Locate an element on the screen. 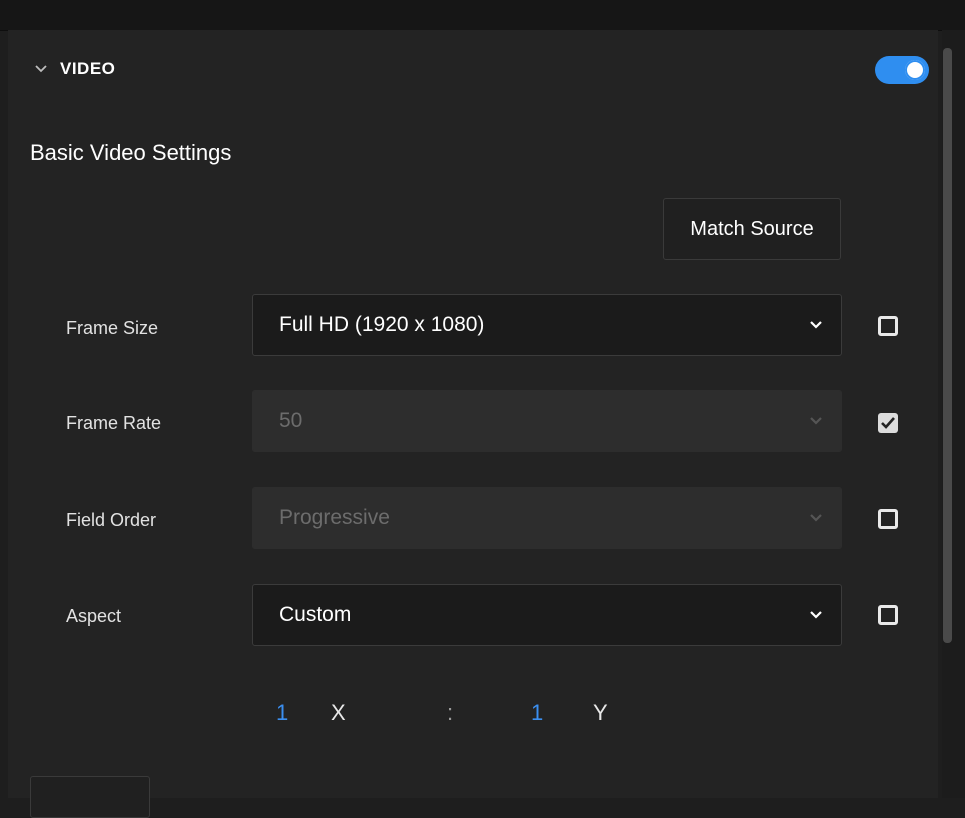 The height and width of the screenshot is (818, 965). aspect-value: Custom is located at coordinates (315, 614).